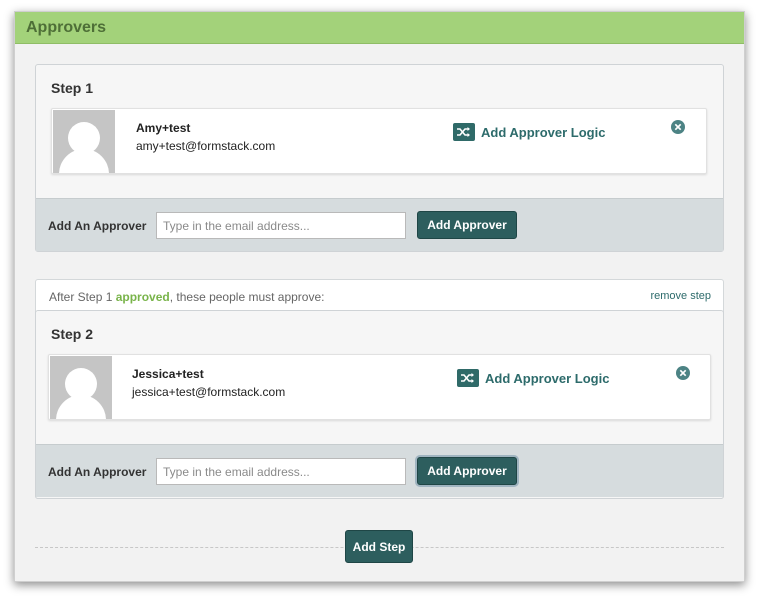 The image size is (761, 600). I want to click on approver-email: jessica+test@formstack.com, so click(209, 392).